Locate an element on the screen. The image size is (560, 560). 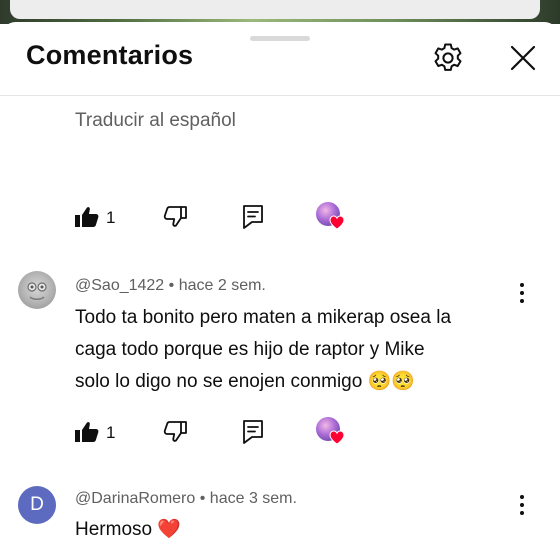
sheet-title: Comentarios is located at coordinates (110, 55).